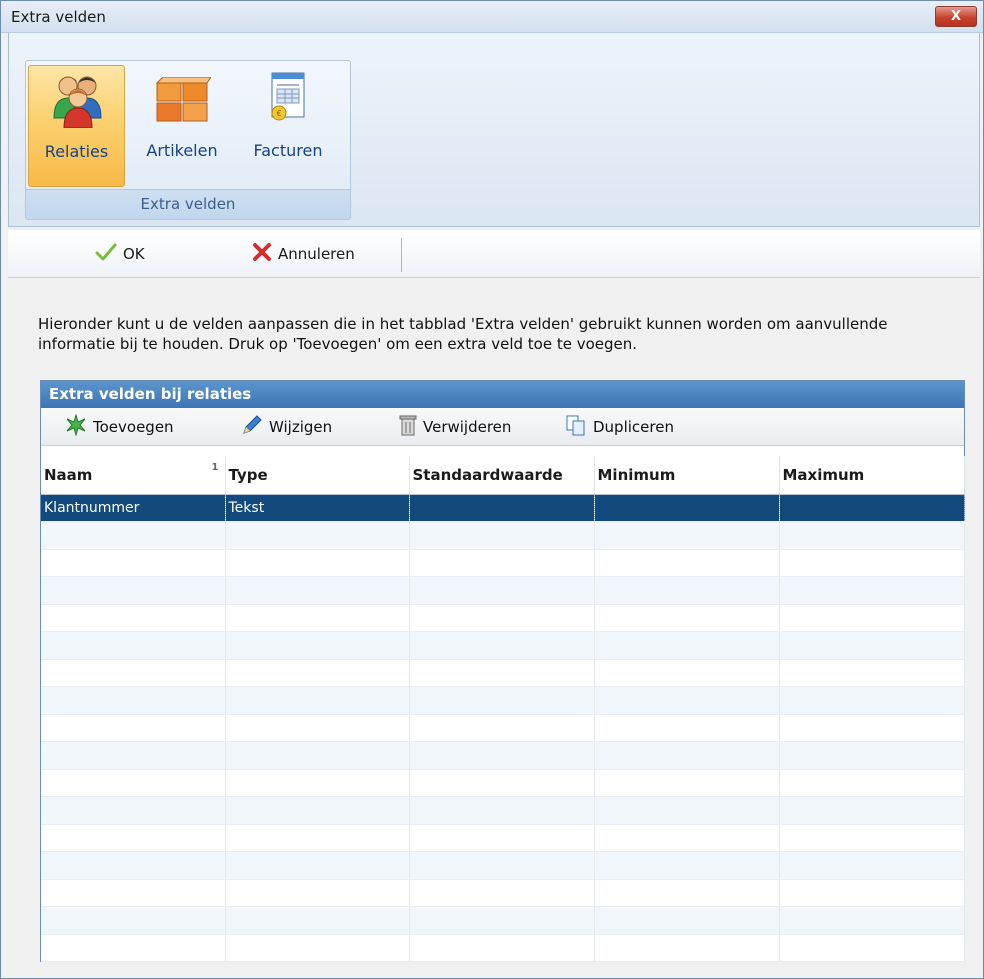 Image resolution: width=984 pixels, height=979 pixels. Describe the element at coordinates (215, 467) in the screenshot. I see `sort-indicator: 1` at that location.